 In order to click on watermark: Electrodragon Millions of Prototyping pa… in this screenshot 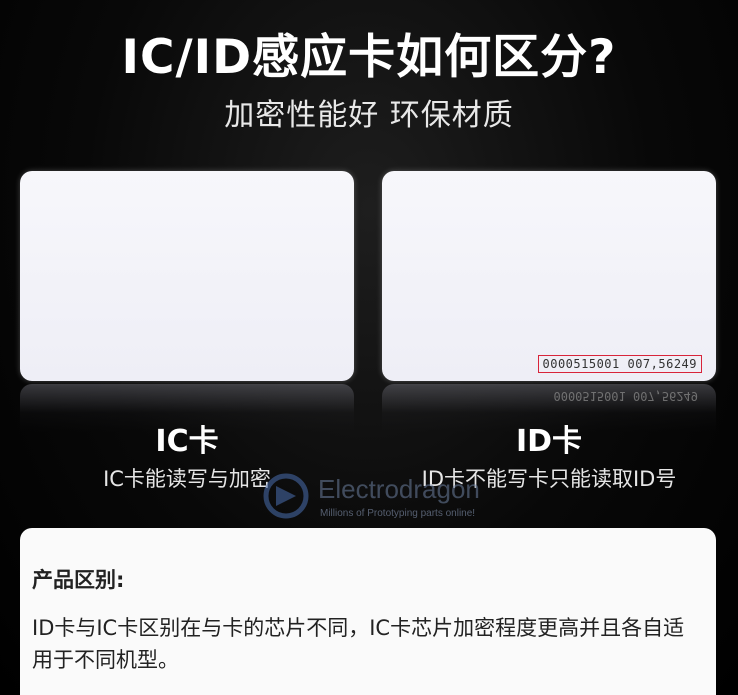, I will do `click(392, 496)`.